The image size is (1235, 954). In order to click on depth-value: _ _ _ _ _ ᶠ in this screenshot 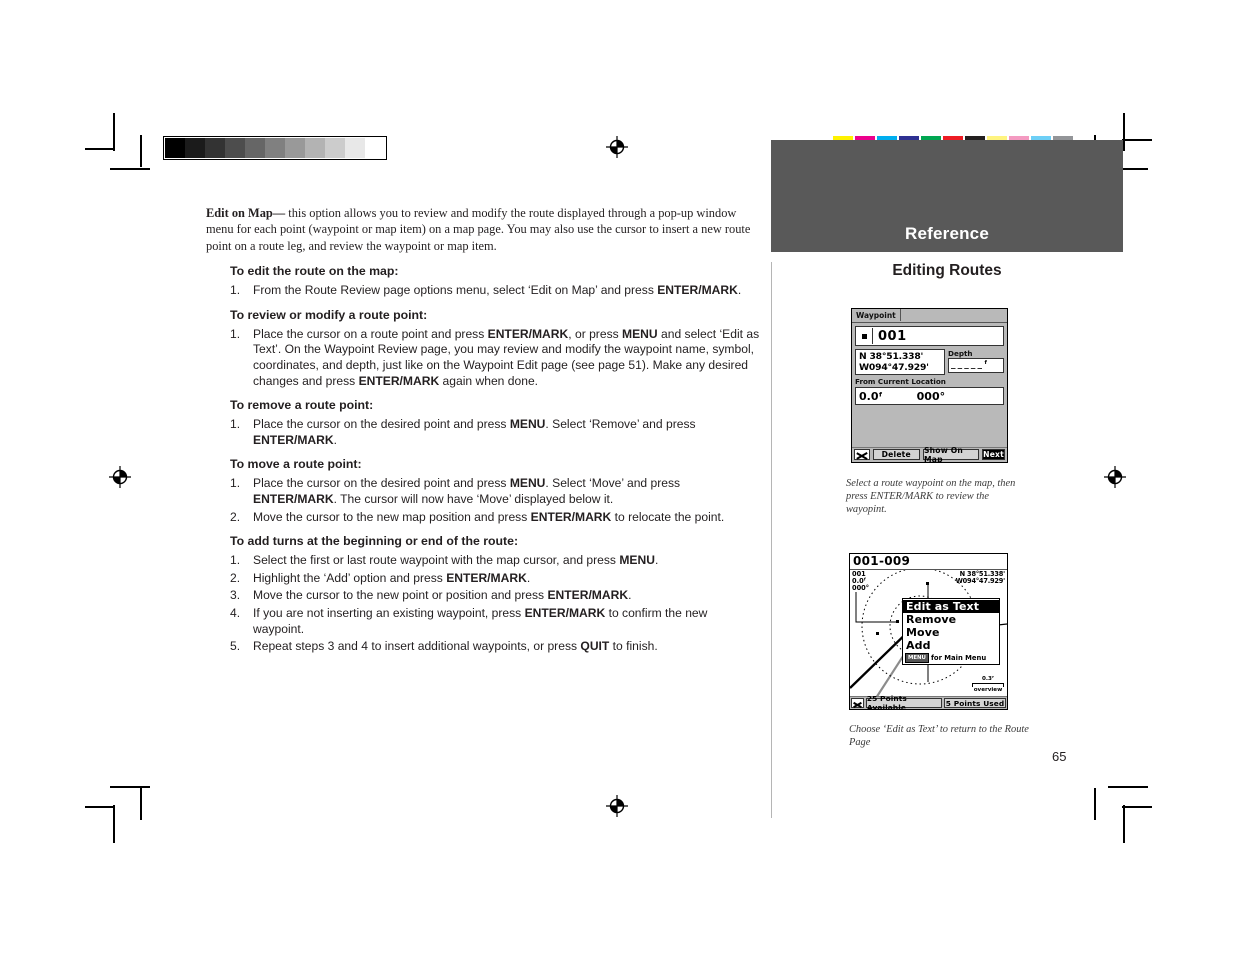, I will do `click(976, 365)`.